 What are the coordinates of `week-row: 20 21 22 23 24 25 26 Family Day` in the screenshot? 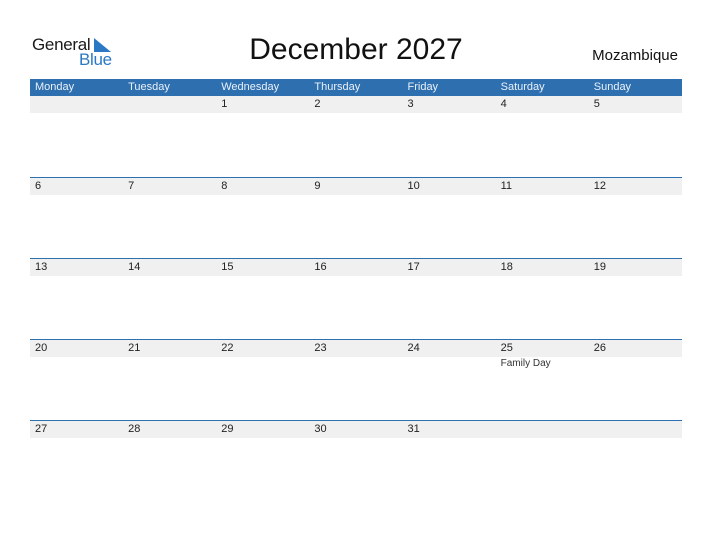 It's located at (356, 379).